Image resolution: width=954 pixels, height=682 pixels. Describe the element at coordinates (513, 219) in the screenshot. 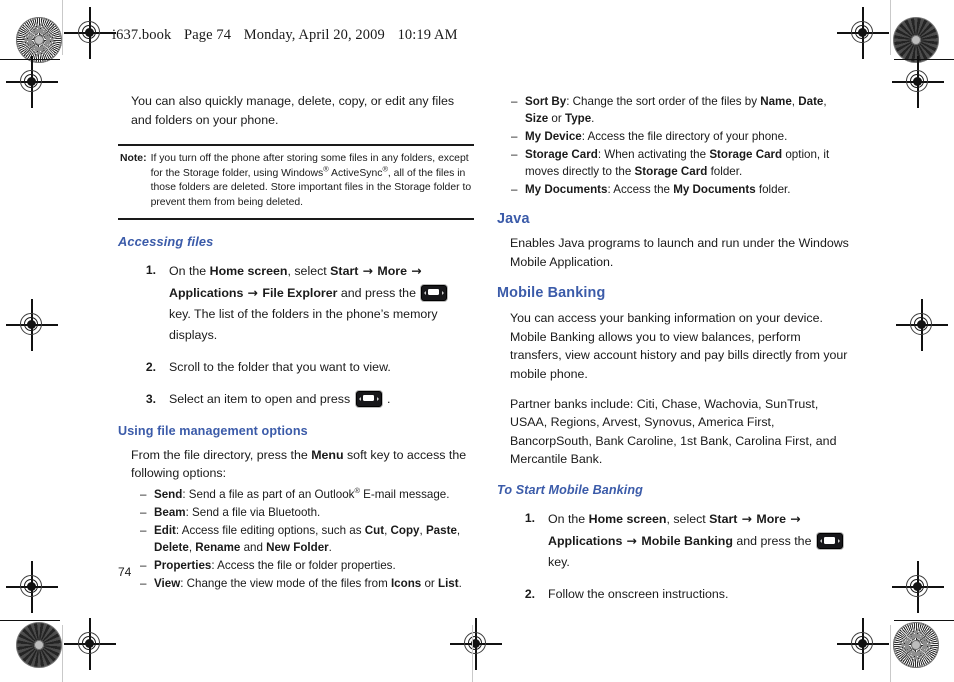

I see `heading-java: Java` at that location.